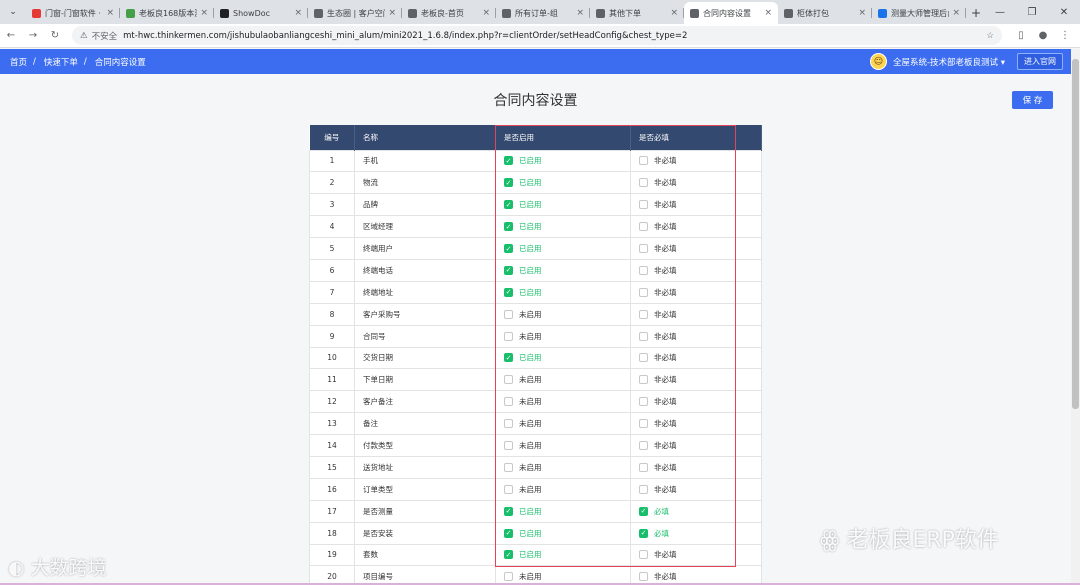  I want to click on browser-tab: 合同内容设置 ×, so click(731, 13).